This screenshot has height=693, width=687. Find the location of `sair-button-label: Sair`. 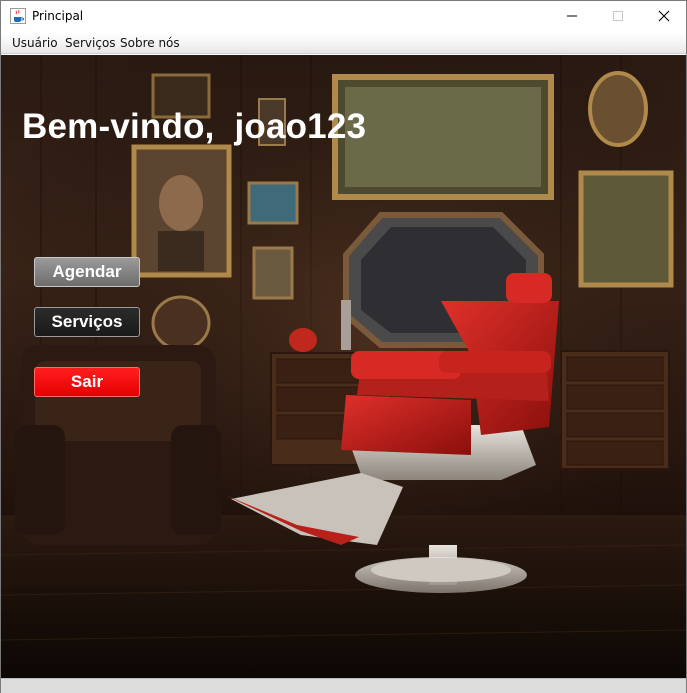

sair-button-label: Sair is located at coordinates (87, 381).